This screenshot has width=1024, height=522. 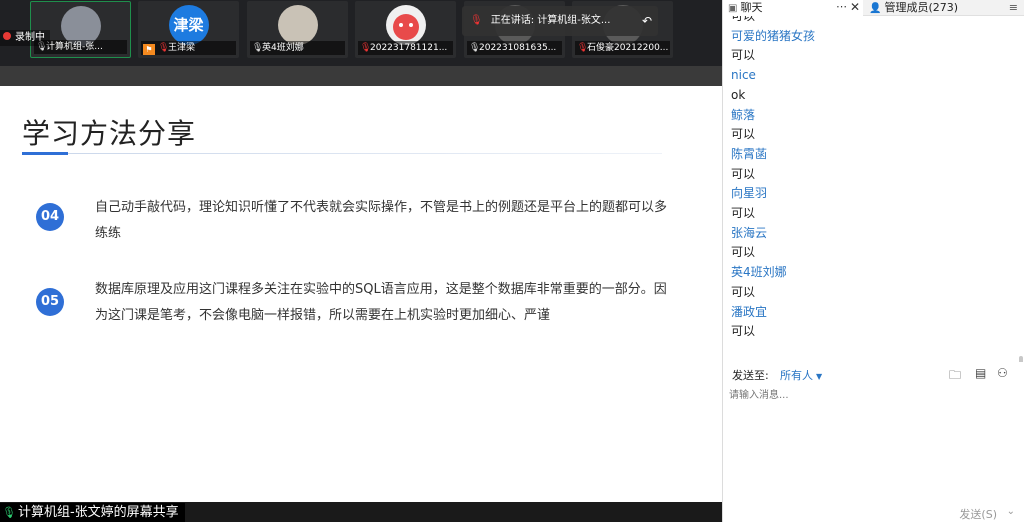 I want to click on screen-share-text: 计算机组-张文婷的屏幕共享, so click(x=98, y=512).